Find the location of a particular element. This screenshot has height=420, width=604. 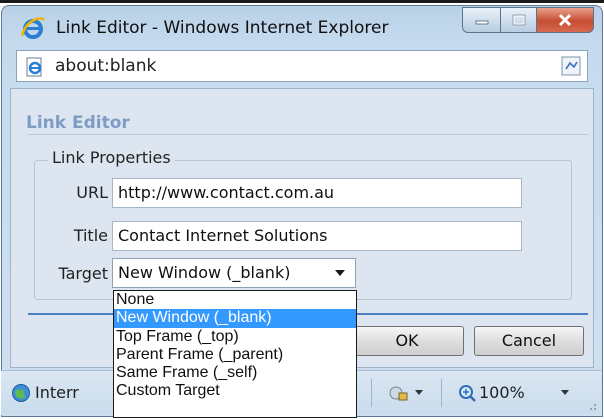

title-label: Title is located at coordinates (90, 235).